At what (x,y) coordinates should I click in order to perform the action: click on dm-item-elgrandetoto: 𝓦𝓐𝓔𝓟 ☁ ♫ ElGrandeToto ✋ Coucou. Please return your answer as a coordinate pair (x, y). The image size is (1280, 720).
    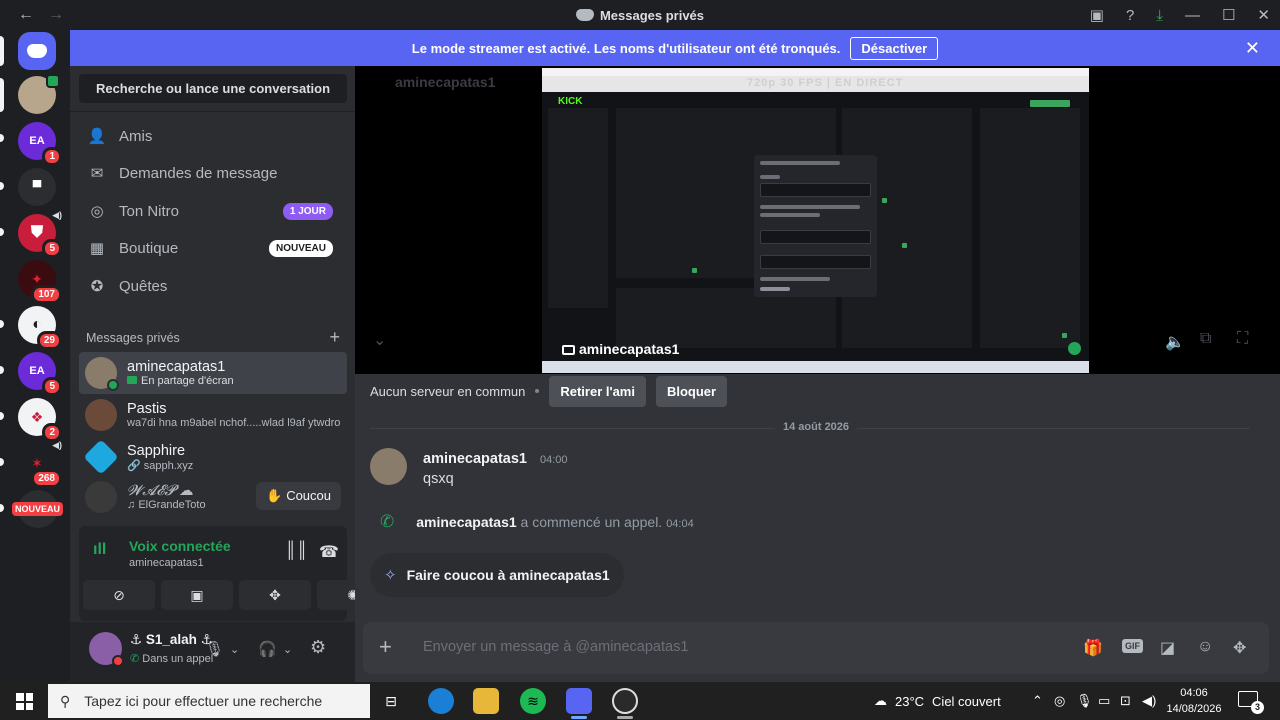
    Looking at the image, I should click on (213, 497).